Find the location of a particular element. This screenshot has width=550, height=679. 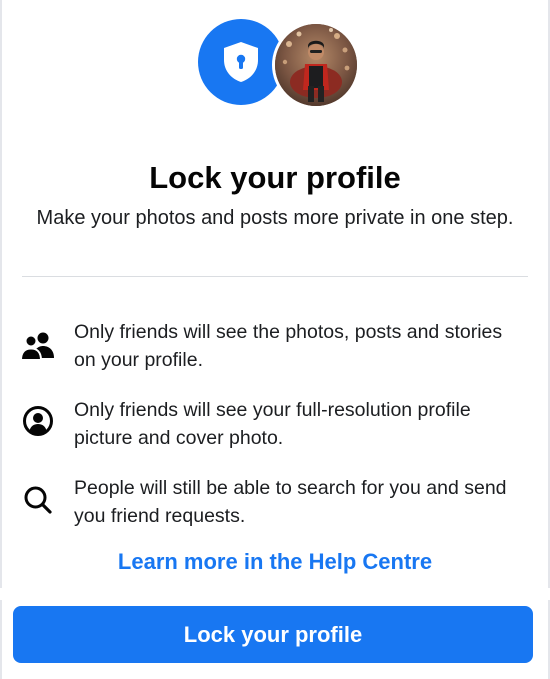

shield-keyhole-icon is located at coordinates (241, 62).